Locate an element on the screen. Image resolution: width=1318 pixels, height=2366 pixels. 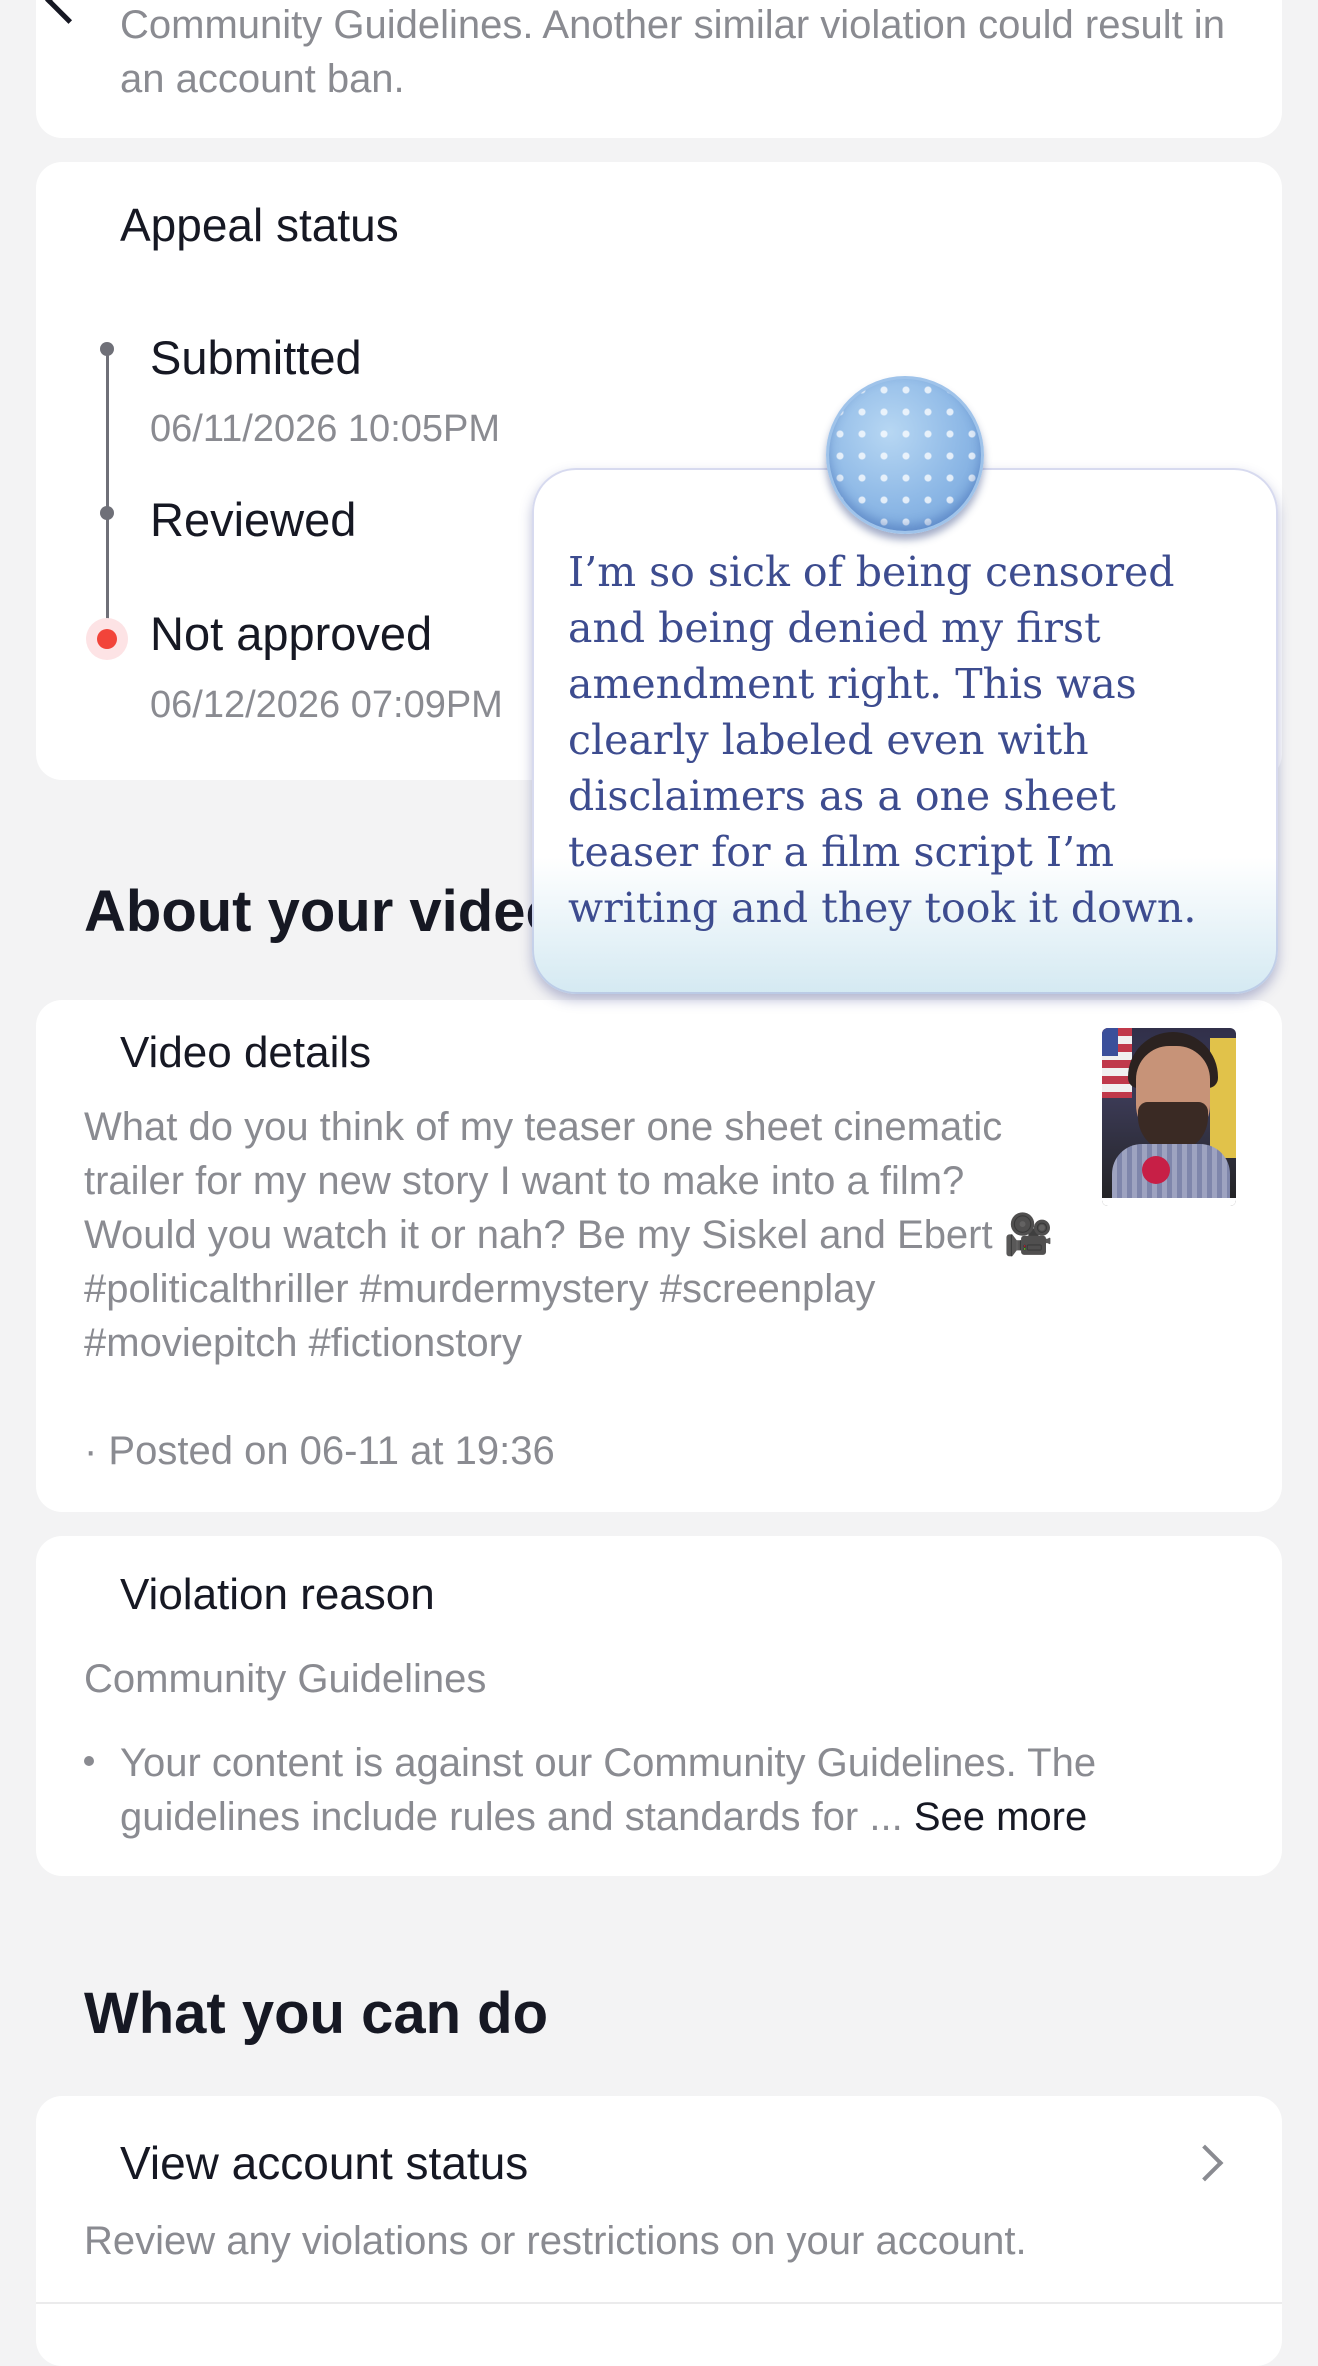
violation-reason-title: Violation reason is located at coordinates (277, 1594).